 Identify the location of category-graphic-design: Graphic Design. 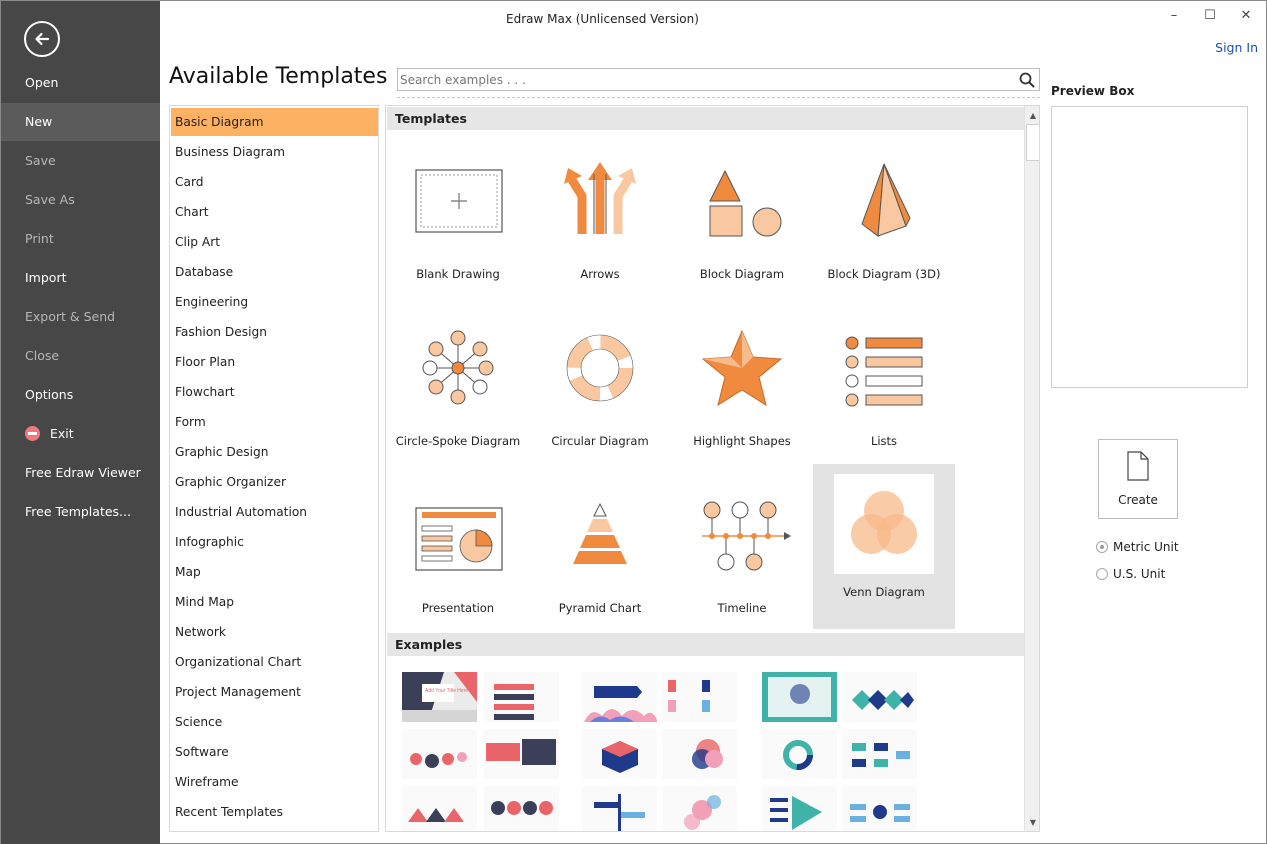
(274, 452).